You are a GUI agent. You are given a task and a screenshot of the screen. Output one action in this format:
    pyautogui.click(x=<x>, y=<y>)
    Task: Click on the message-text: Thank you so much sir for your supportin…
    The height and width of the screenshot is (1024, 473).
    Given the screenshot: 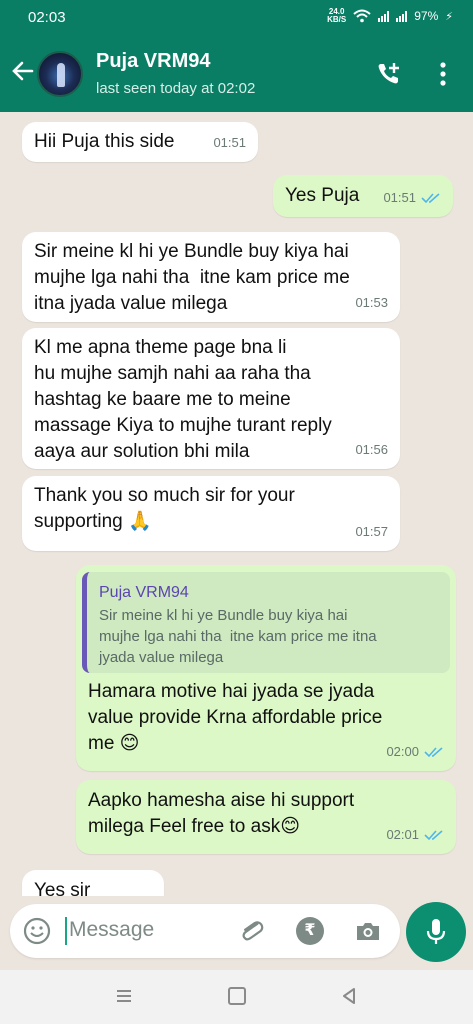 What is the action you would take?
    pyautogui.click(x=164, y=508)
    